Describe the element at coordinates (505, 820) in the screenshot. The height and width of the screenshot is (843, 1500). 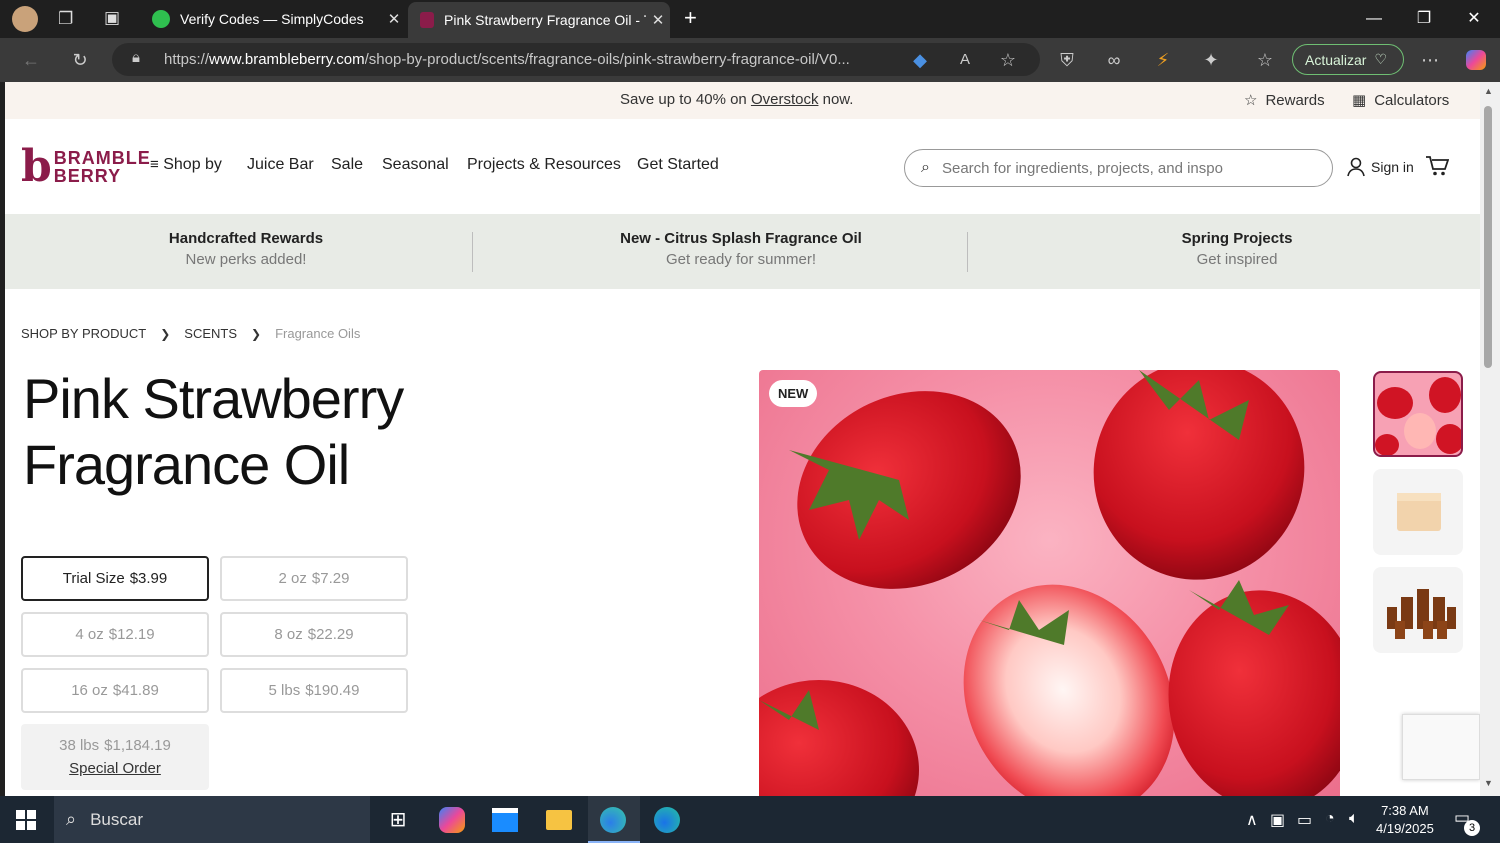
I see `microsoft-store-icon` at that location.